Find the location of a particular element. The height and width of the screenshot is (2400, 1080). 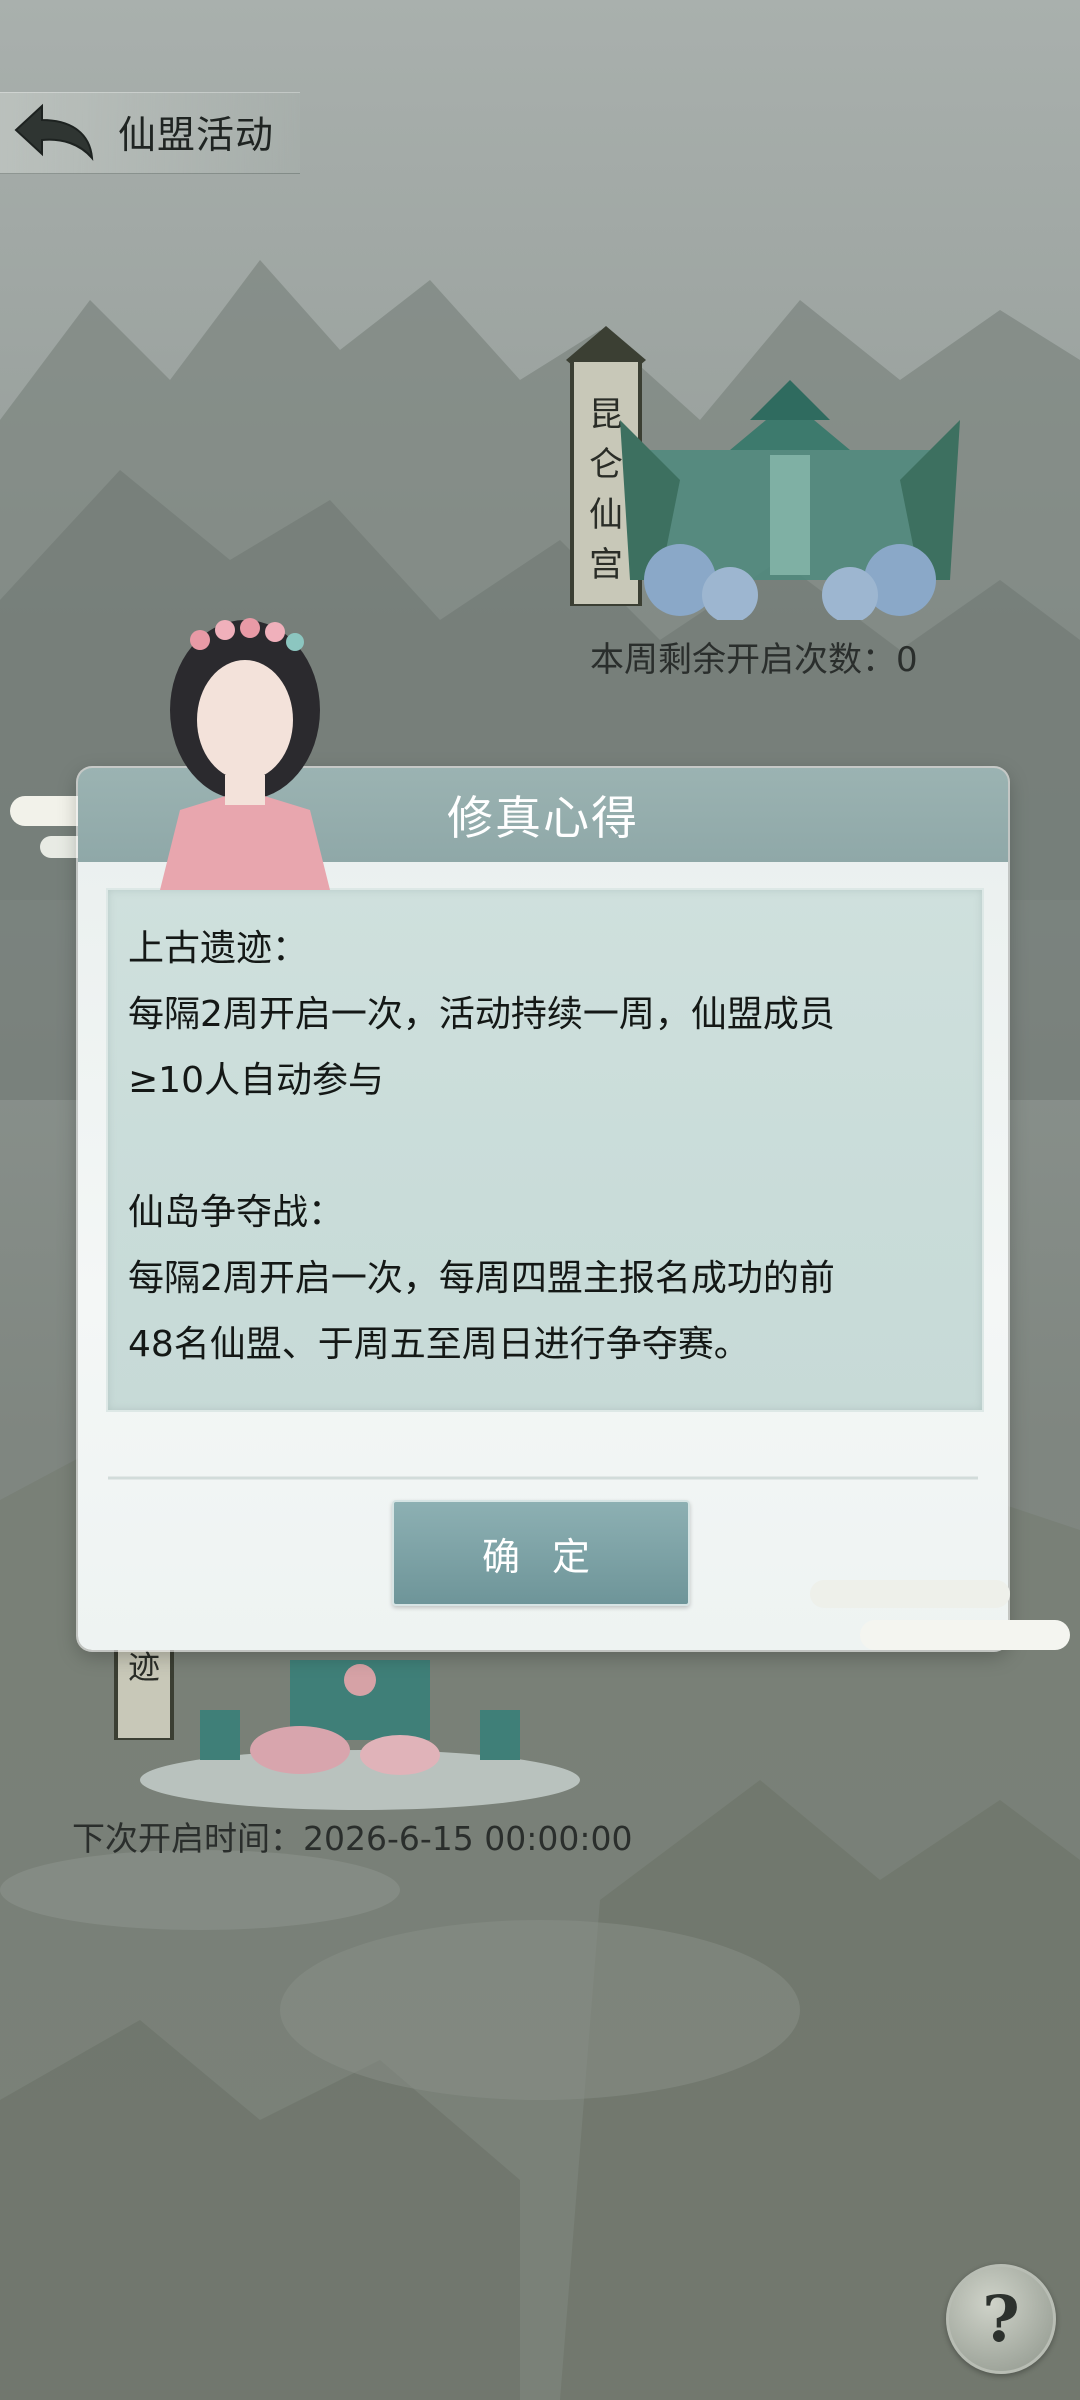

section-body: ≥10人自动参与 is located at coordinates (256, 1080).